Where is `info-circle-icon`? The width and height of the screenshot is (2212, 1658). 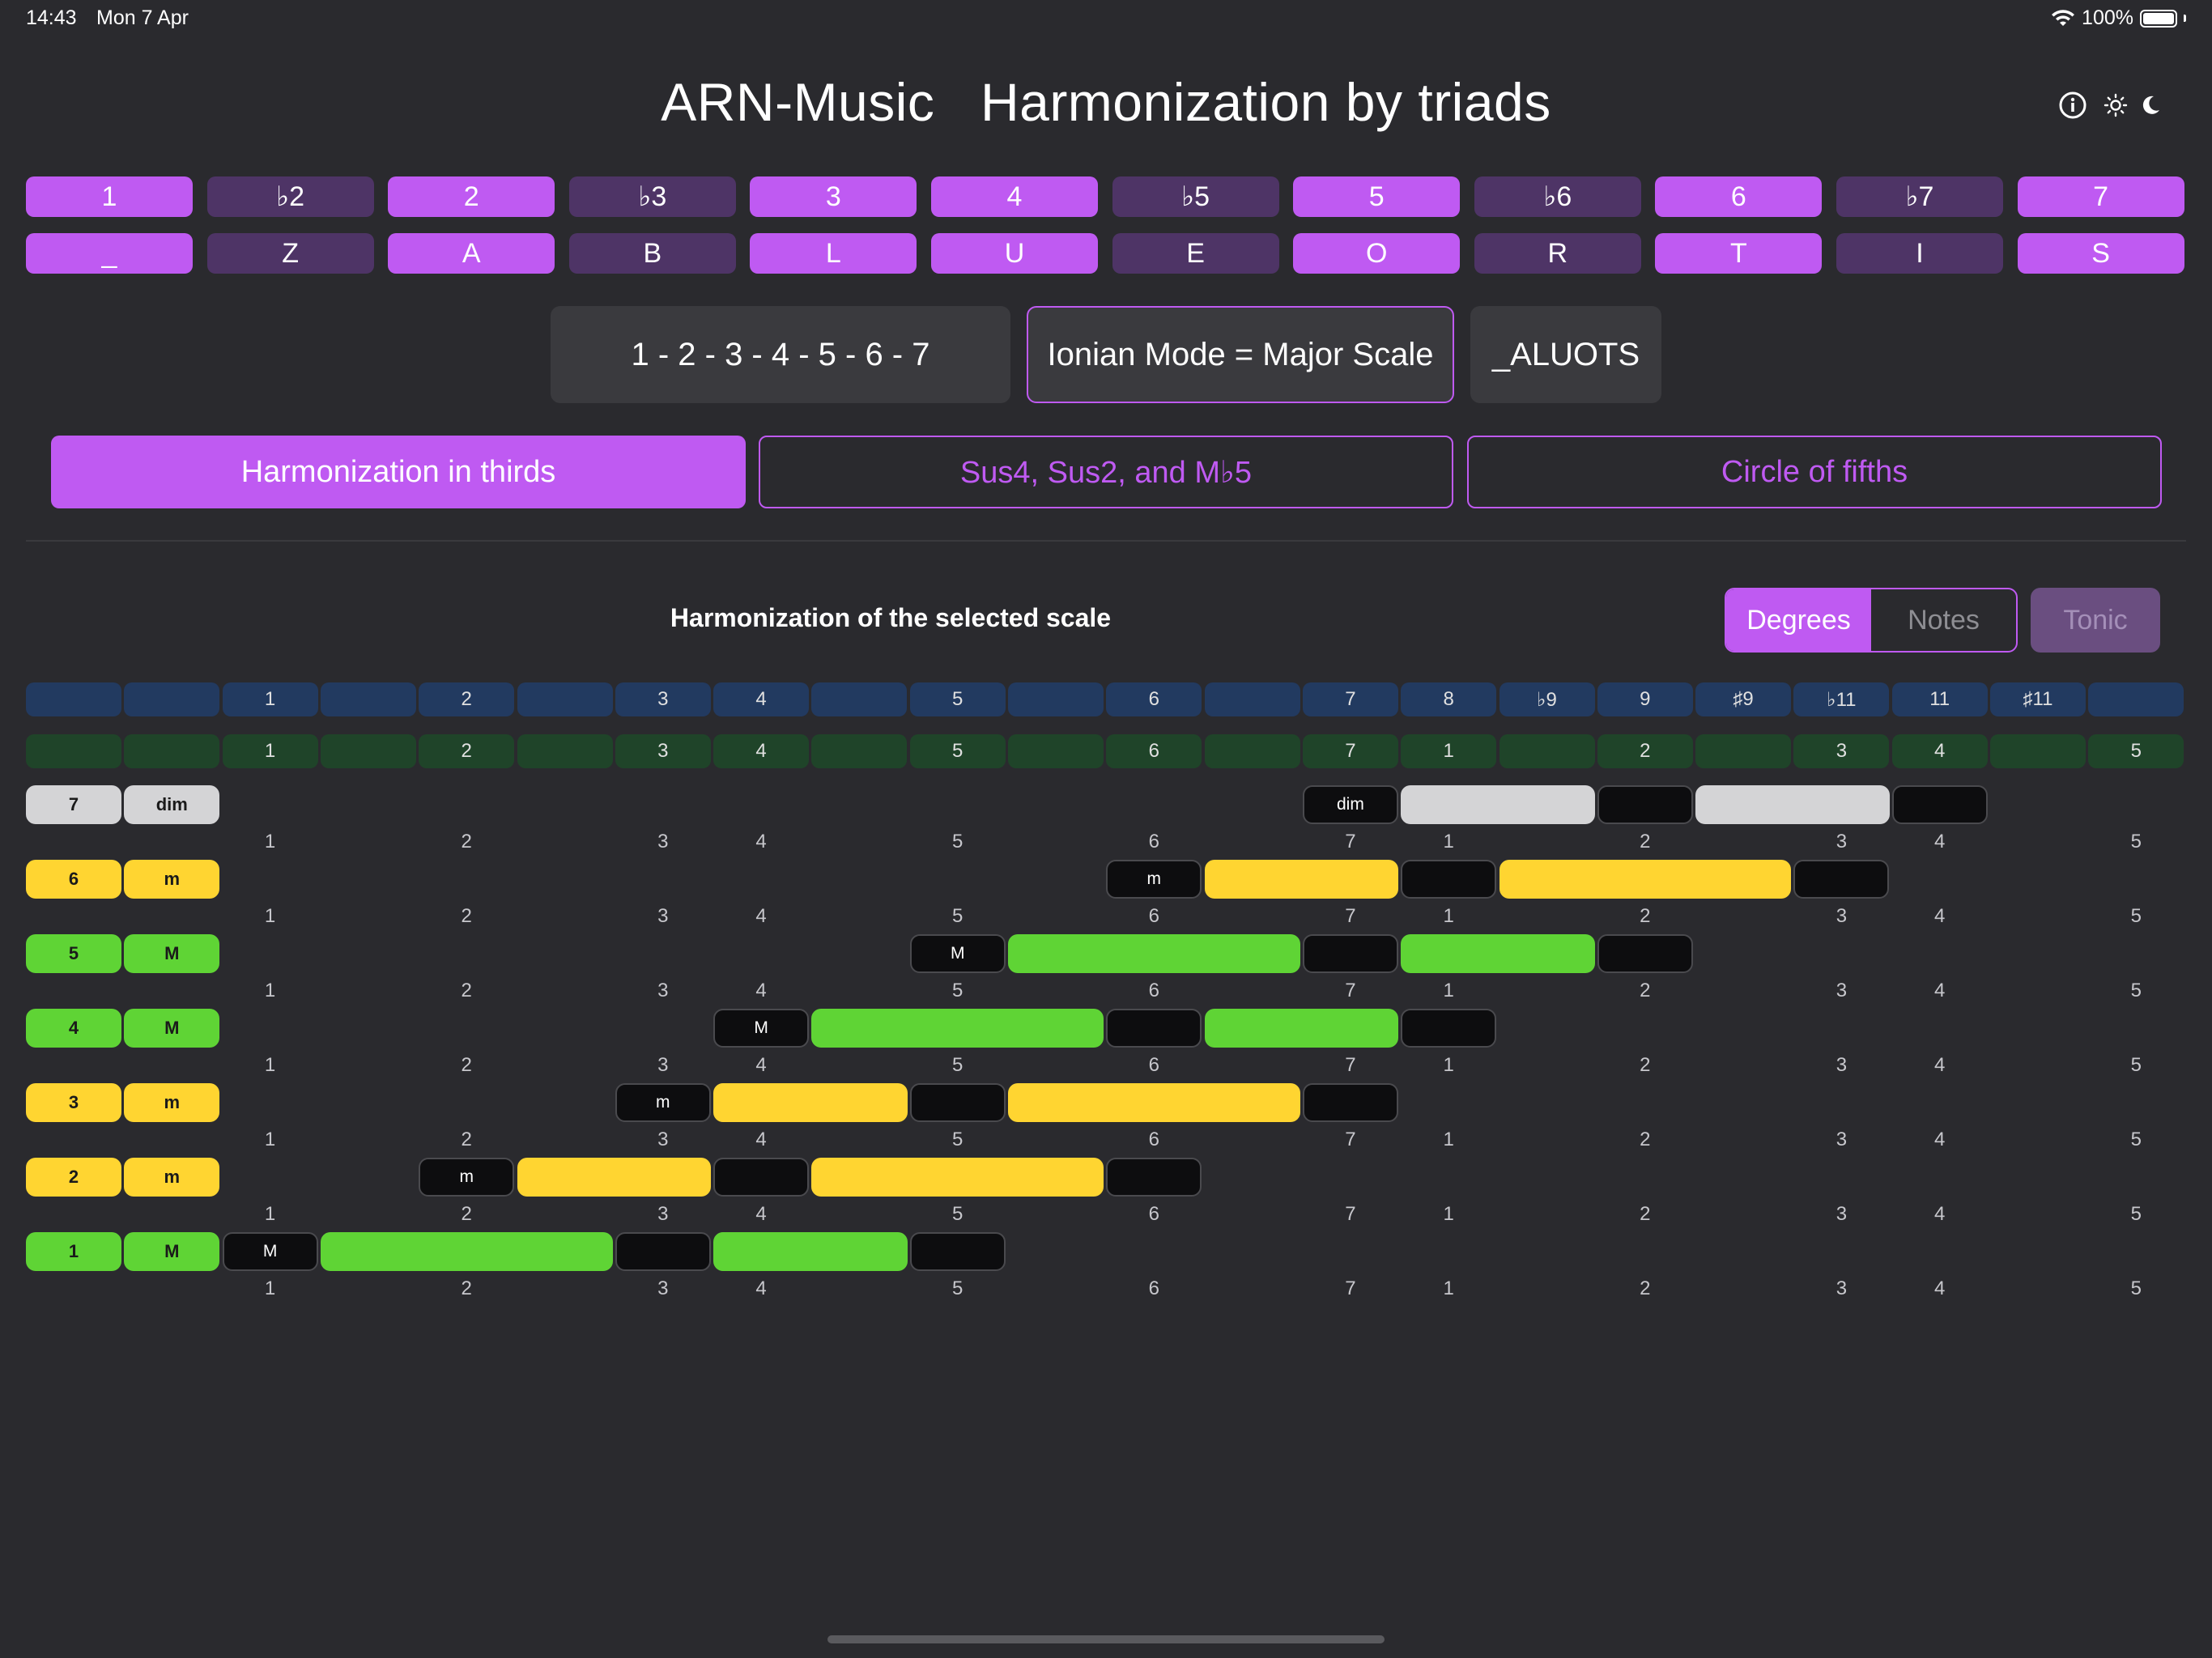
info-circle-icon is located at coordinates (2072, 105).